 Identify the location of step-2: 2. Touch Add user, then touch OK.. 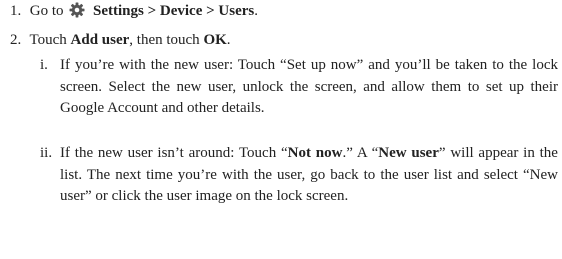
(120, 40).